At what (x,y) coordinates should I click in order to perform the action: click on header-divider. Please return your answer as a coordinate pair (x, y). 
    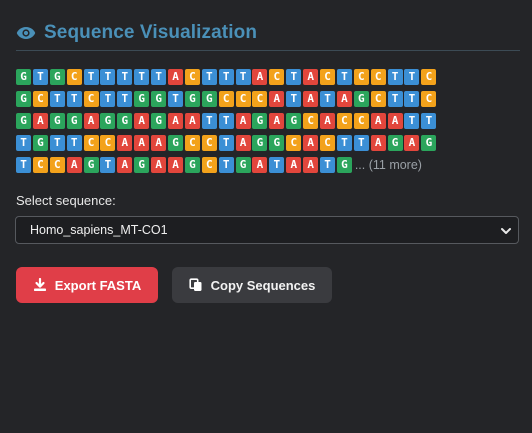
    Looking at the image, I should click on (268, 50).